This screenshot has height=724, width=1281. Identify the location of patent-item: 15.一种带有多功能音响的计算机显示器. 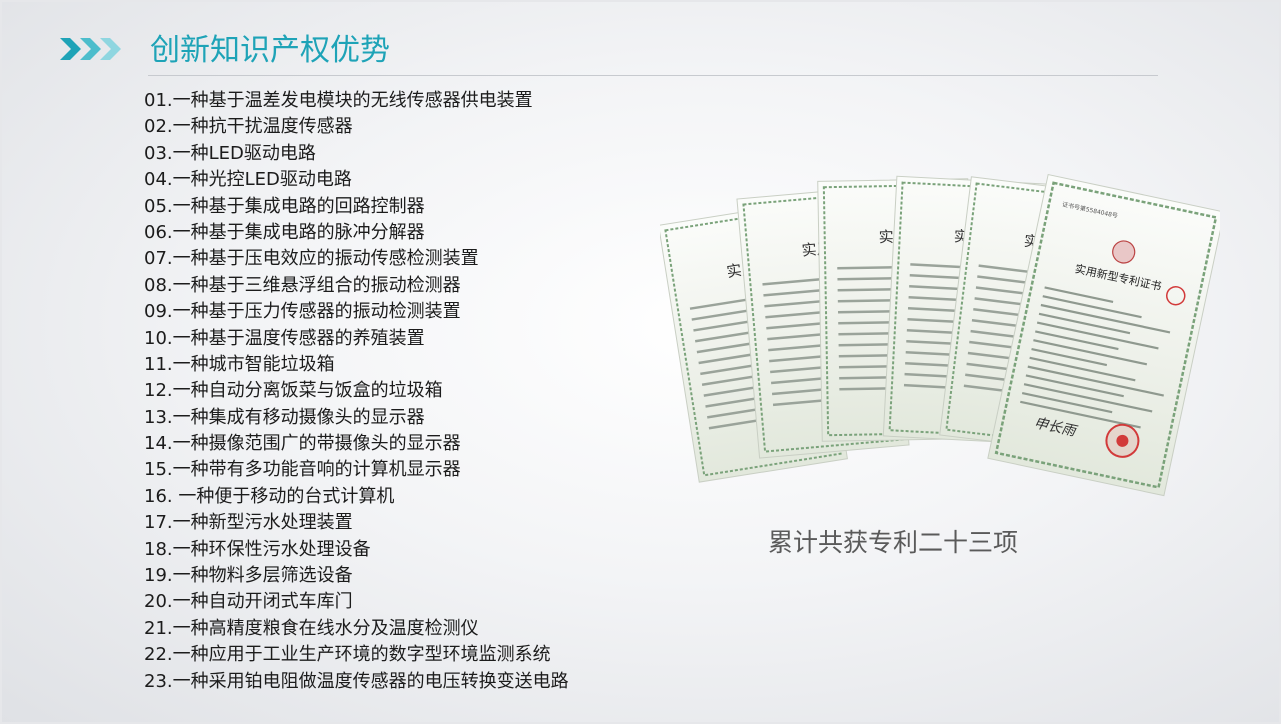
(302, 470).